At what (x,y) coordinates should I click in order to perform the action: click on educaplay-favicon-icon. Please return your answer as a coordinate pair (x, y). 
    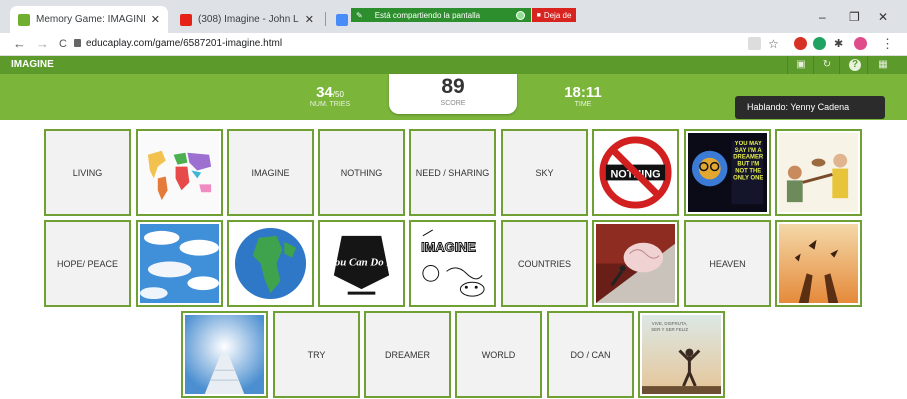
    Looking at the image, I should click on (24, 19).